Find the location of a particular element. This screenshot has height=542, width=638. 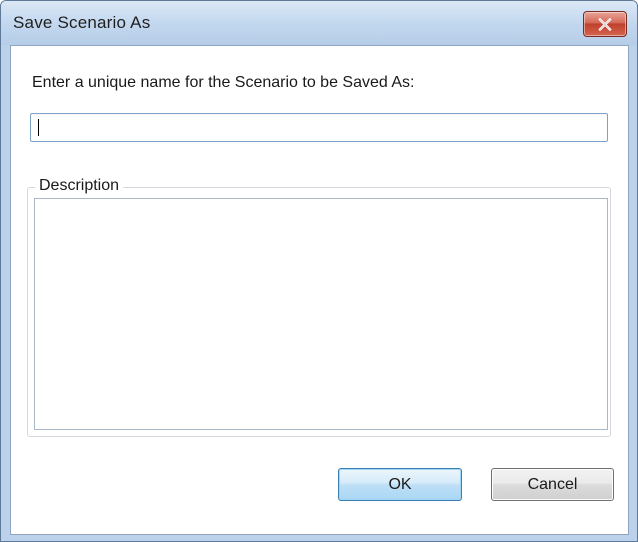

cancel-button: Cancel is located at coordinates (552, 484).